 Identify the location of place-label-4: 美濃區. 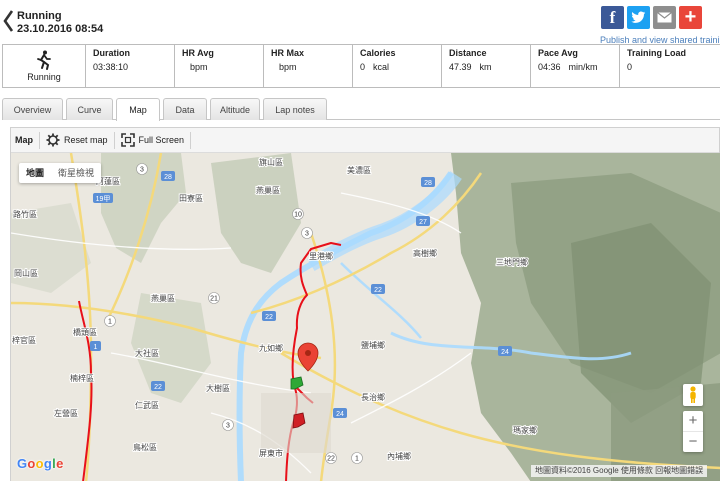
(359, 170).